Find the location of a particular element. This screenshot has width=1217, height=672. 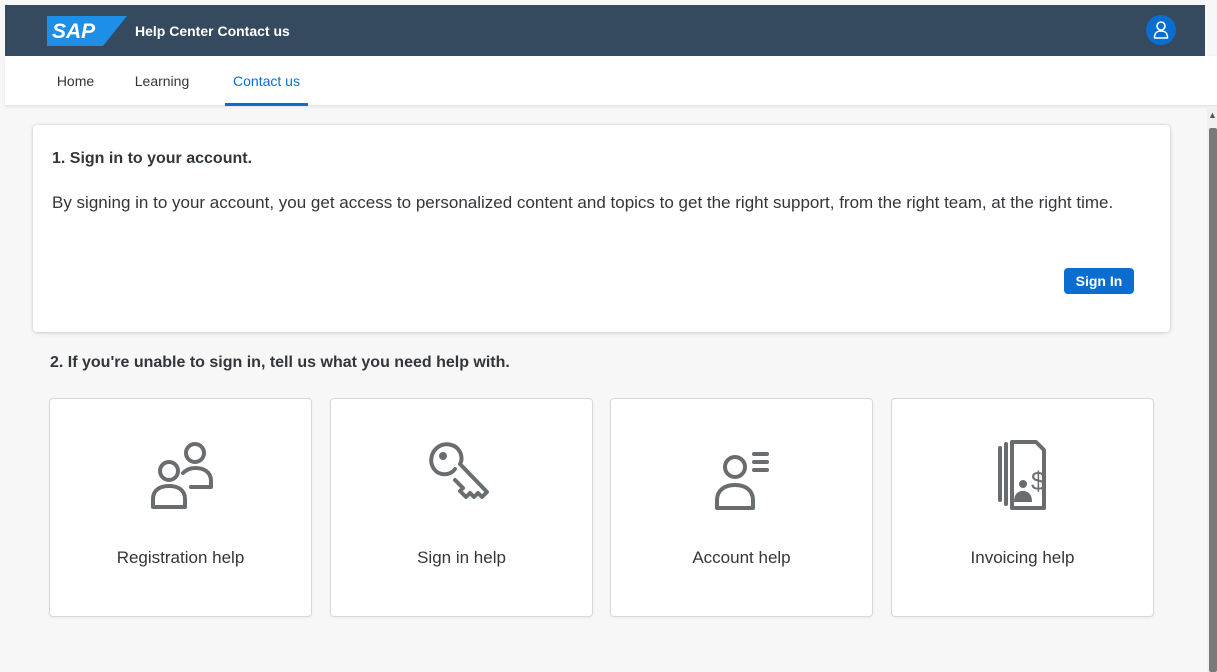

tile-account-help: Account help is located at coordinates (741, 507).